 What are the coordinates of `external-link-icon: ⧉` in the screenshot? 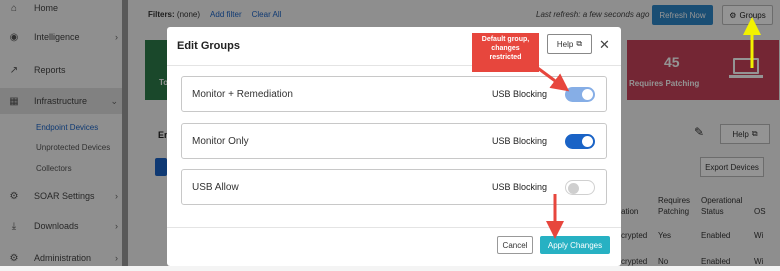 It's located at (579, 43).